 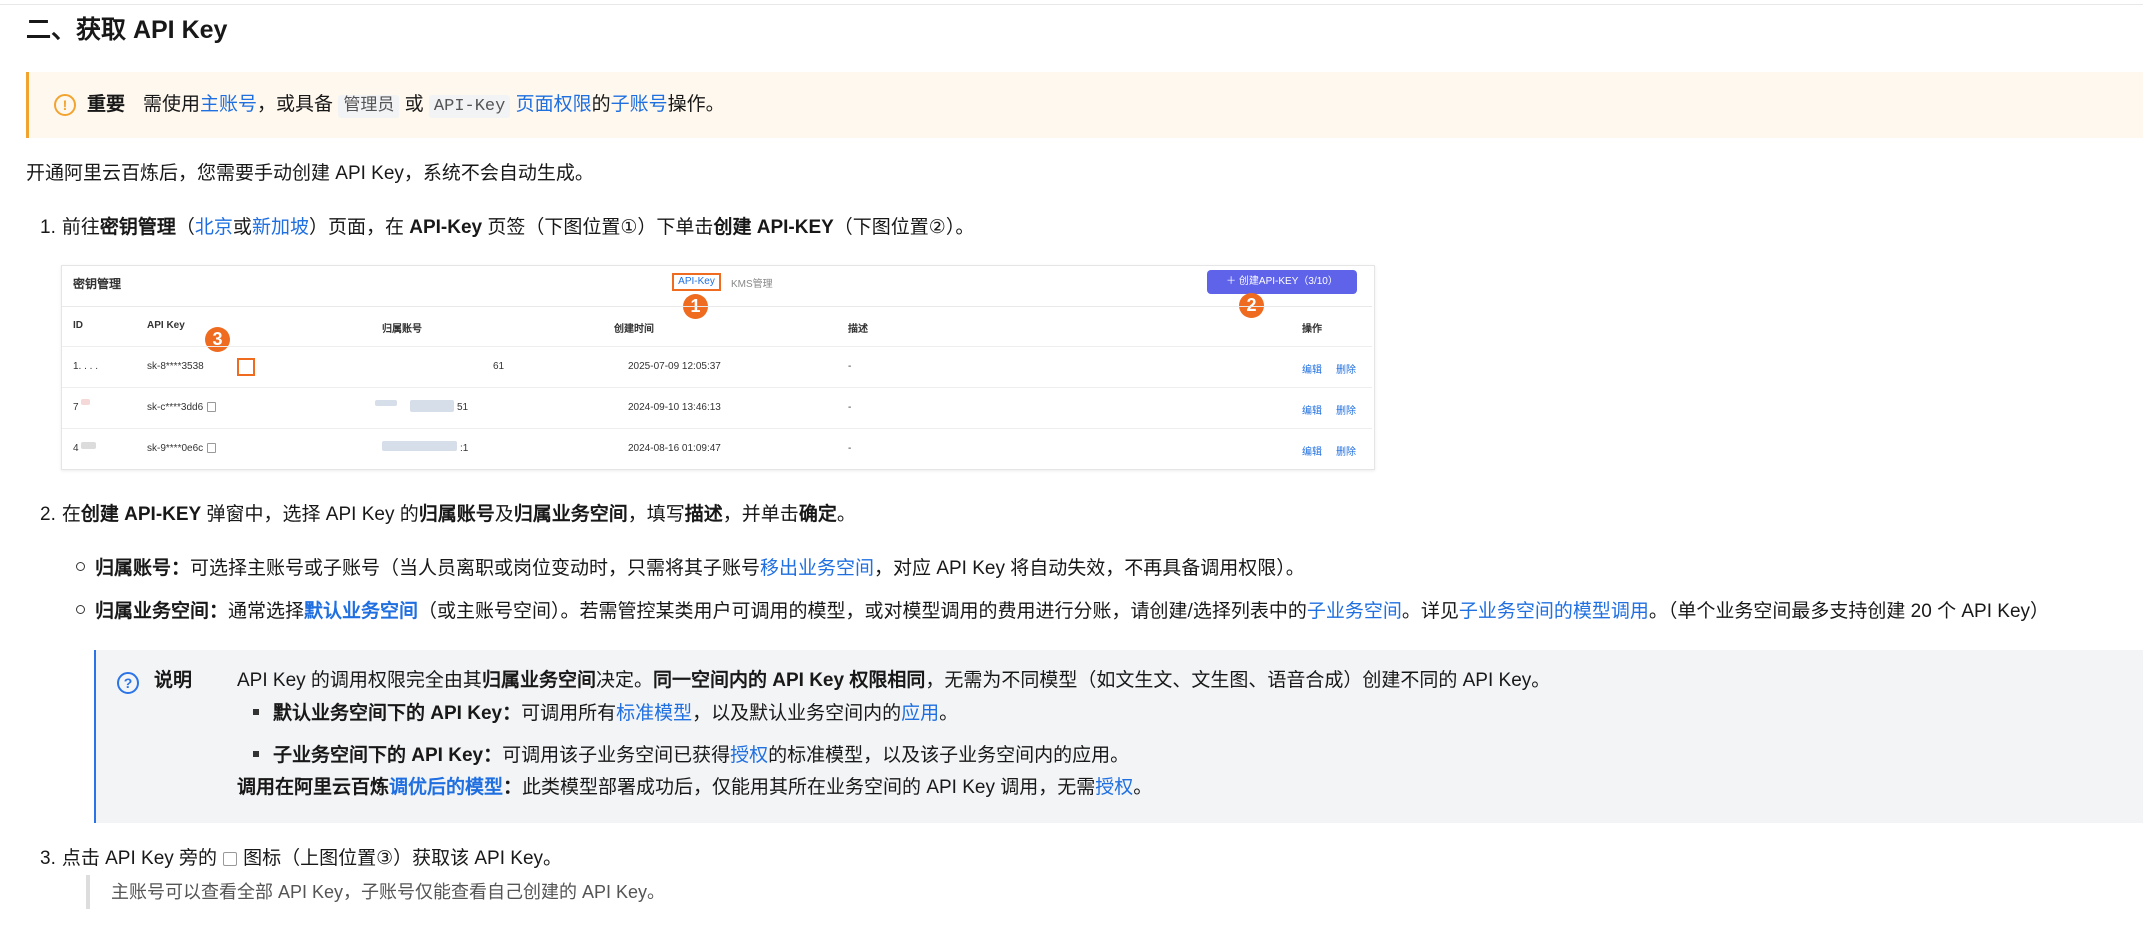 What do you see at coordinates (674, 448) in the screenshot?
I see `table-row-created: 2024-08-16 01:09:47` at bounding box center [674, 448].